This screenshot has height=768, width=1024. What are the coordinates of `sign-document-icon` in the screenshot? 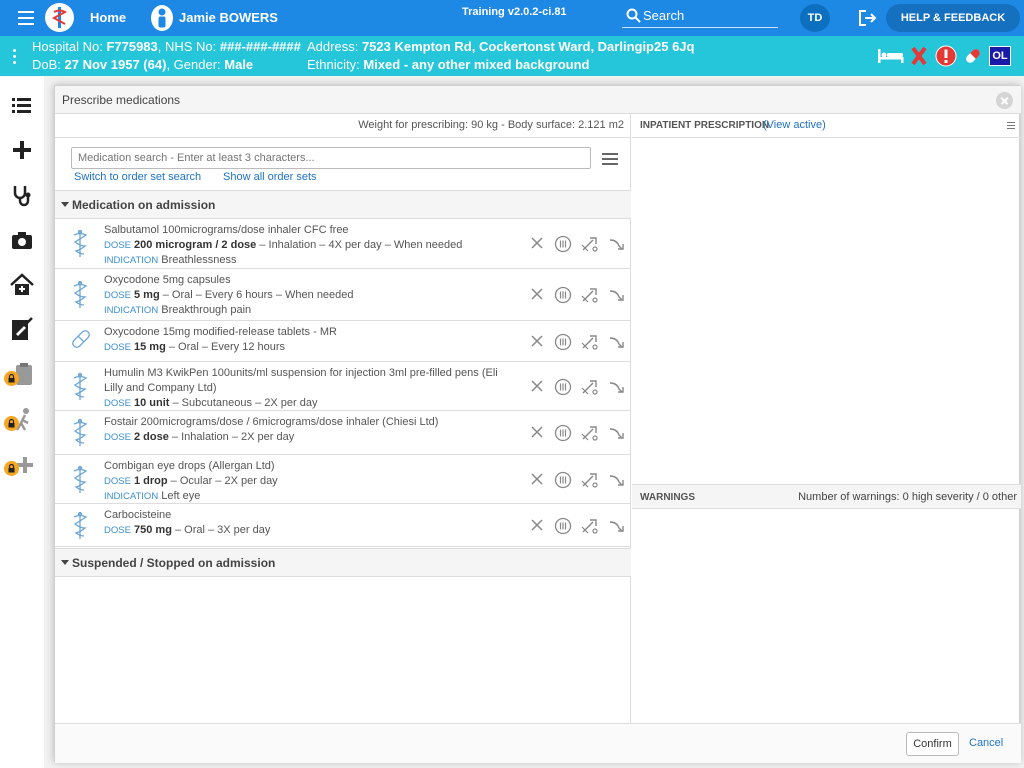 It's located at (22, 330).